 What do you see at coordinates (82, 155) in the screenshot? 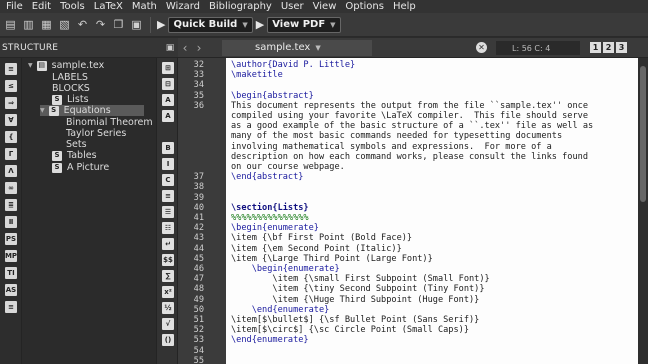
I see `tree-item-label: Tables` at bounding box center [82, 155].